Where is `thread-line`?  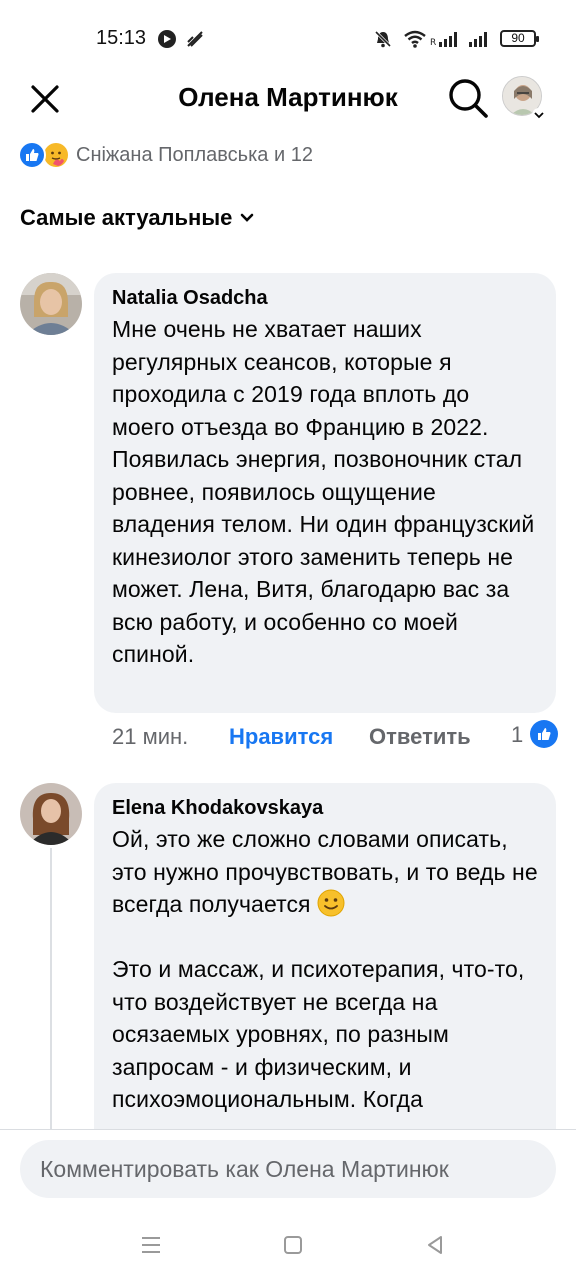 thread-line is located at coordinates (51, 993).